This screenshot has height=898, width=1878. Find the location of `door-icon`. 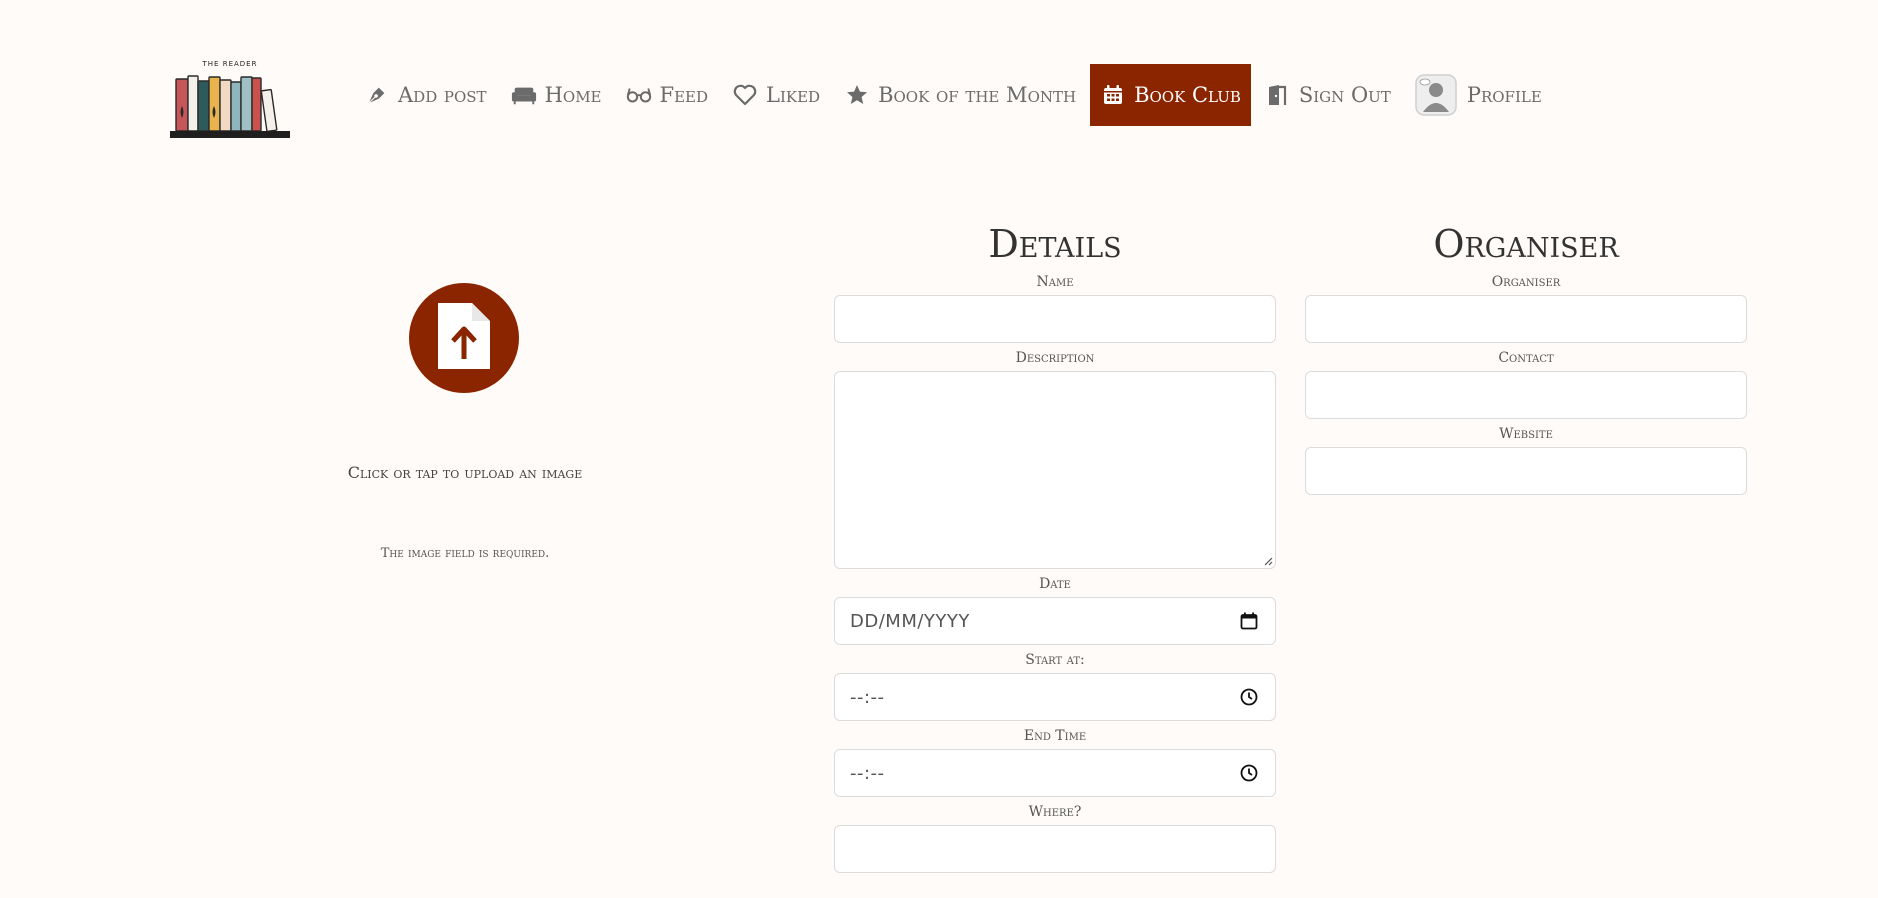

door-icon is located at coordinates (1278, 95).